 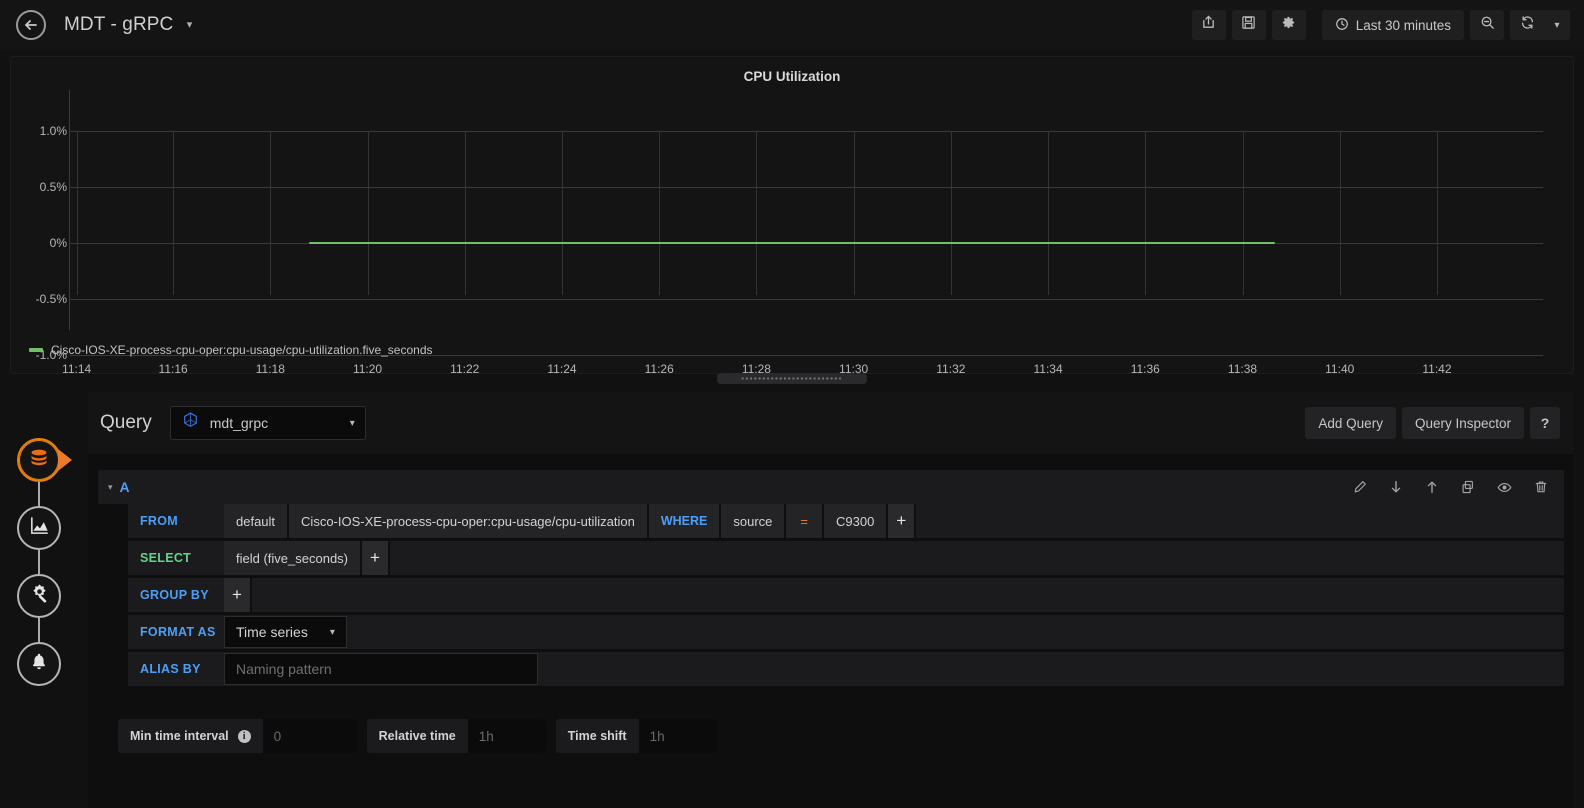 What do you see at coordinates (1342, 25) in the screenshot?
I see `clock-icon` at bounding box center [1342, 25].